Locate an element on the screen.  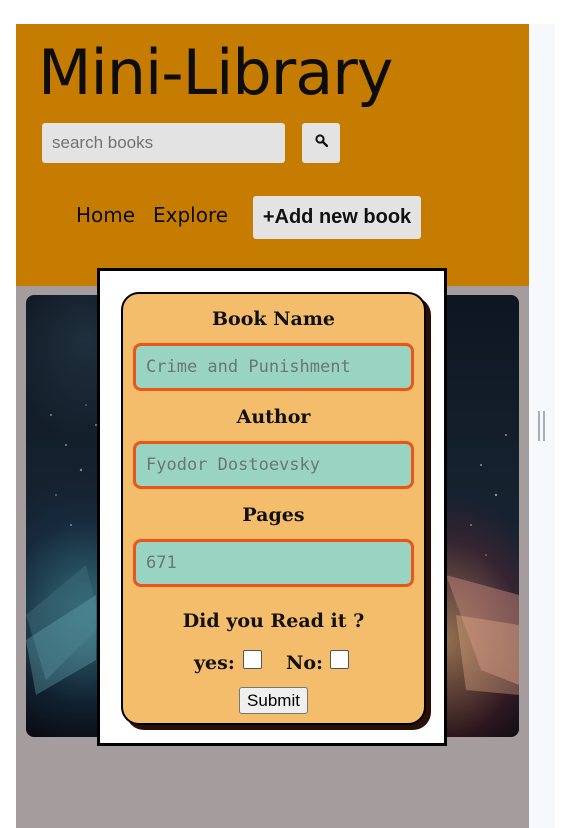
book-name-input is located at coordinates (273, 367).